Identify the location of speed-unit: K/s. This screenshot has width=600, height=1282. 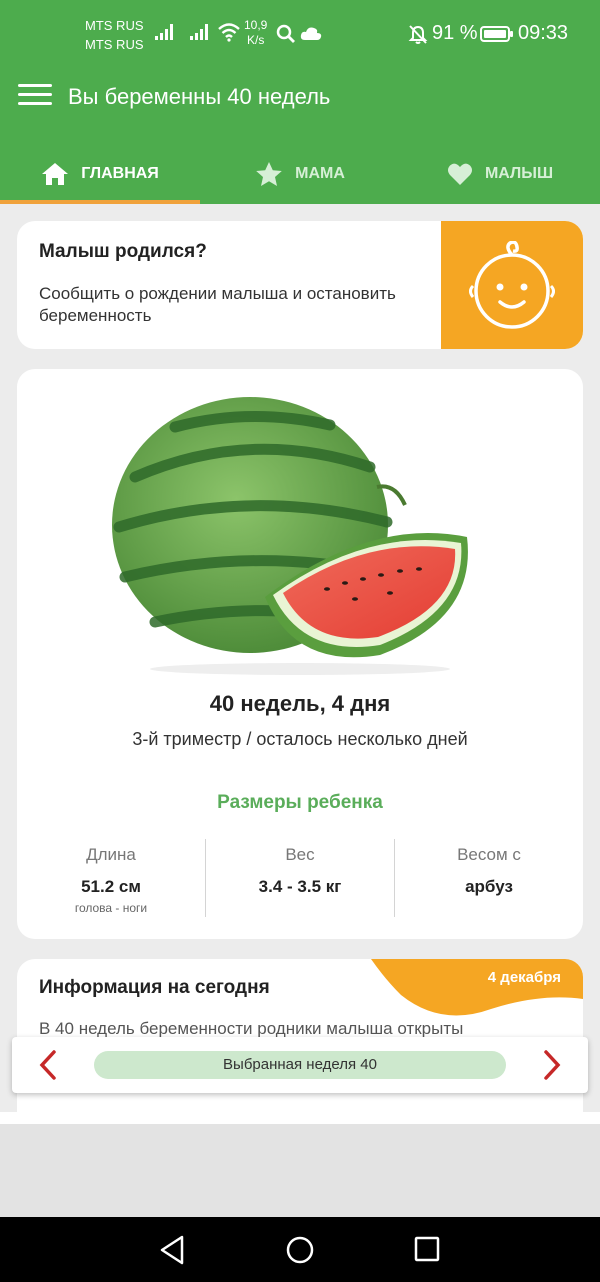
(256, 40).